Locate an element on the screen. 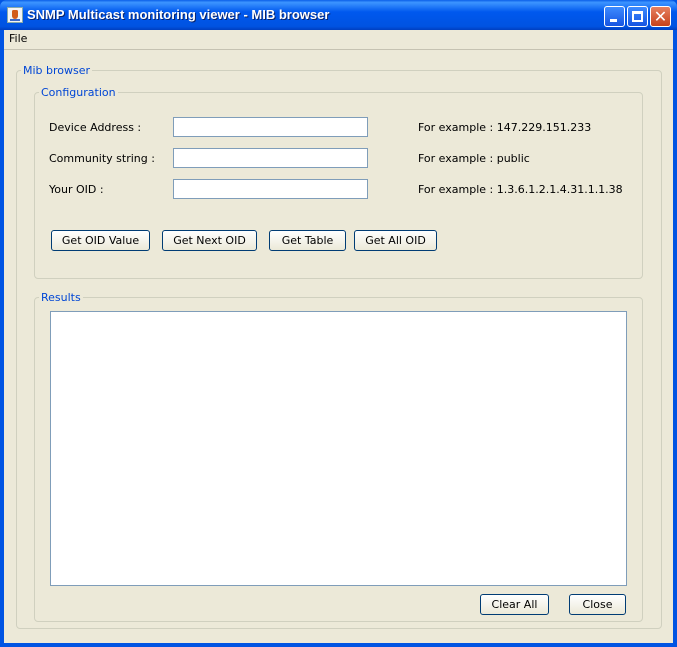  configuration-title: Configuration is located at coordinates (78, 92).